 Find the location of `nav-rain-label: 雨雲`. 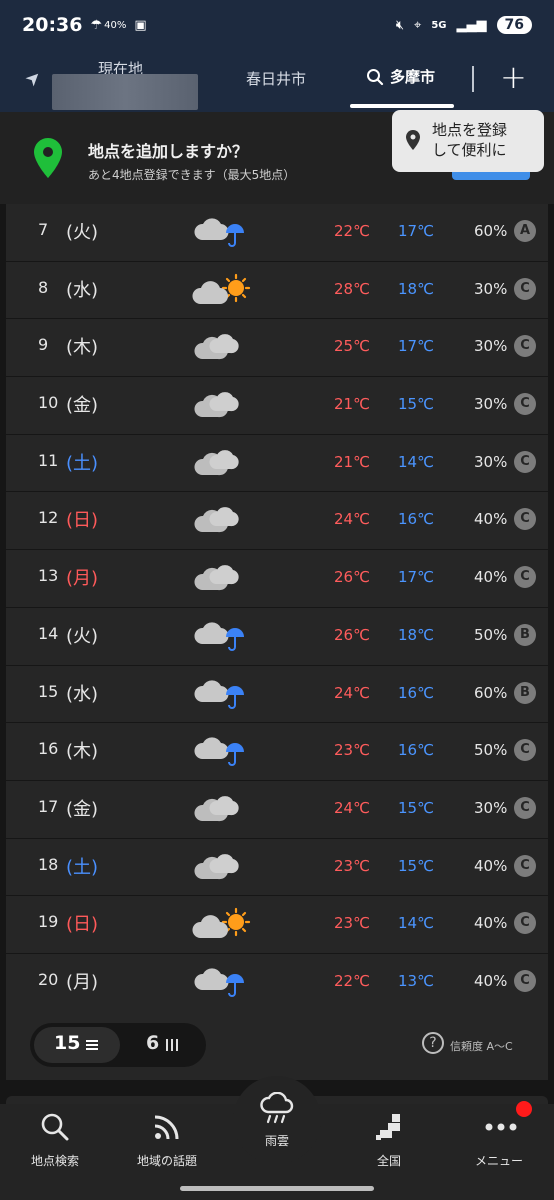

nav-rain-label: 雨雲 is located at coordinates (276, 1141).